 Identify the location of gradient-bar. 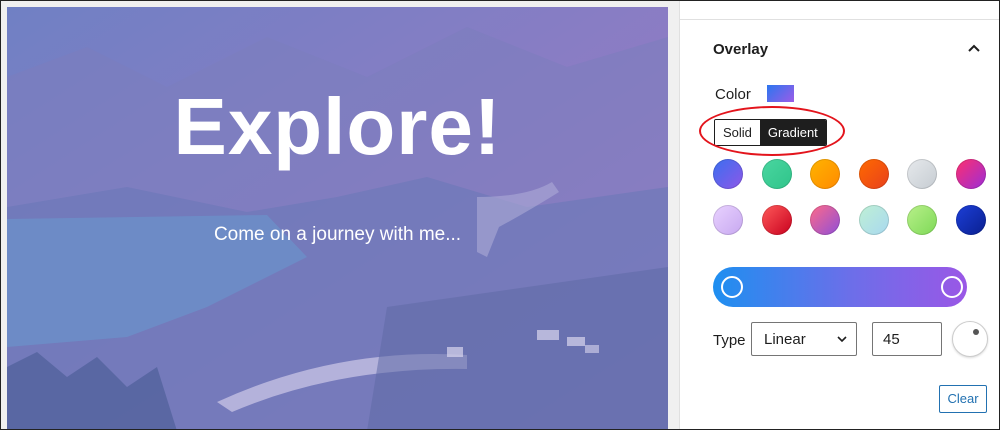
(840, 287).